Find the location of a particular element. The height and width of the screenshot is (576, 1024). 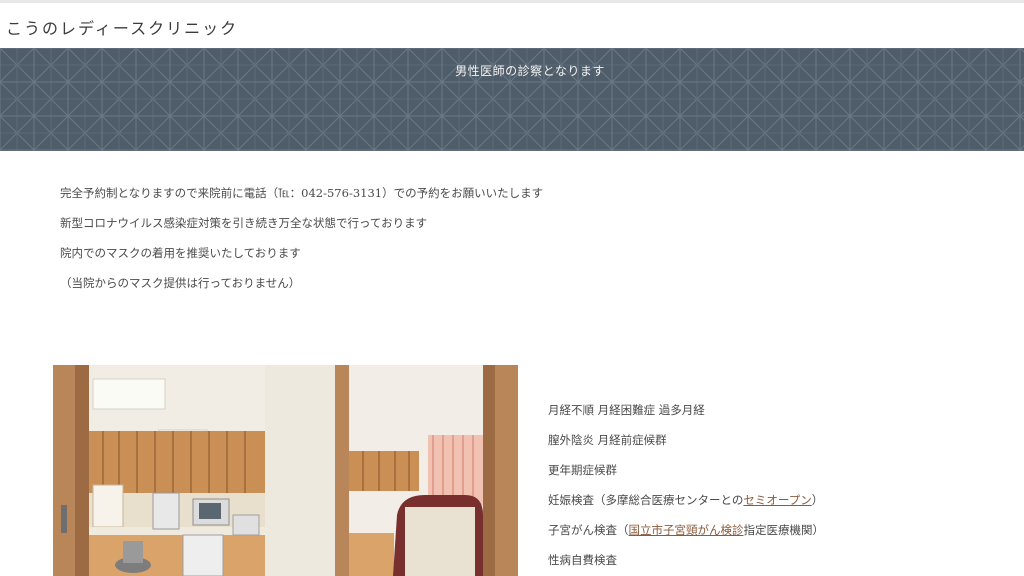

pregnancy-test-suffix: ） is located at coordinates (817, 500).